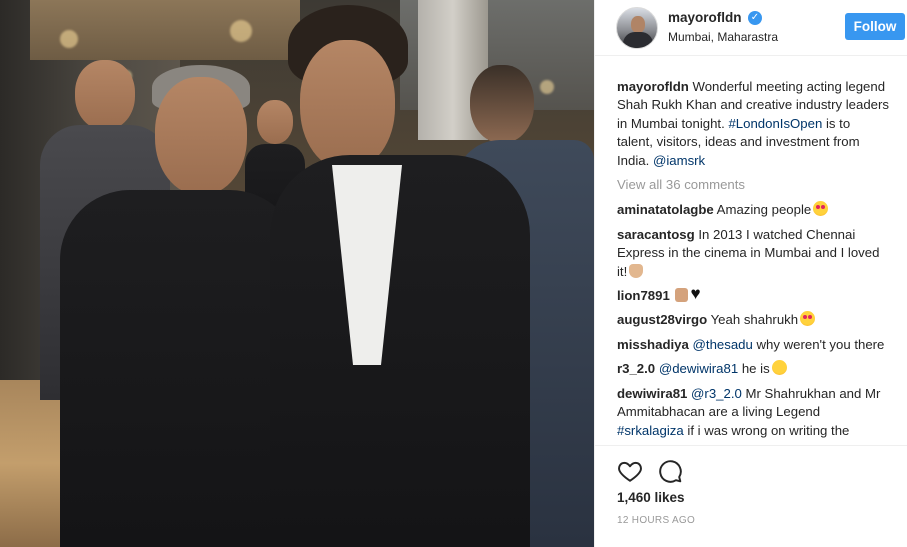 This screenshot has width=907, height=547. What do you see at coordinates (755, 18) in the screenshot?
I see `verified-badge-icon: ✓` at bounding box center [755, 18].